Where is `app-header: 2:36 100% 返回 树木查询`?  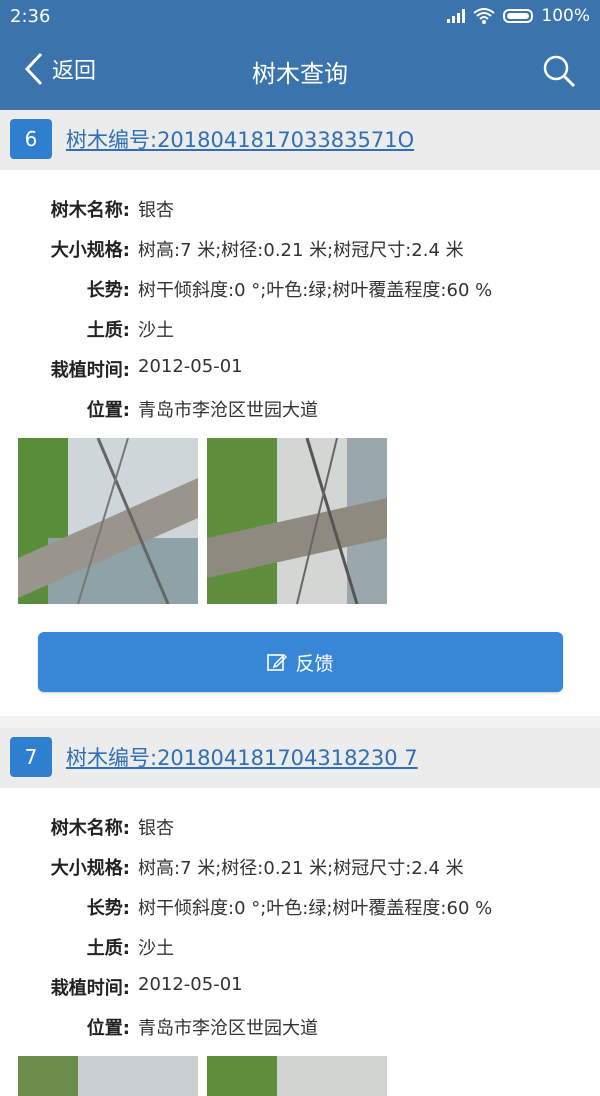
app-header: 2:36 100% 返回 树木查询 is located at coordinates (300, 55).